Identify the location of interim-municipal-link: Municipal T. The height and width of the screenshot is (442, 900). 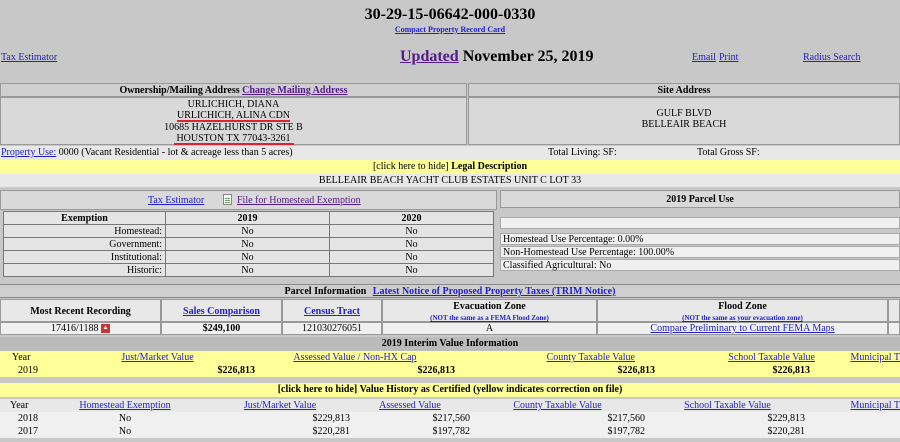
(875, 357).